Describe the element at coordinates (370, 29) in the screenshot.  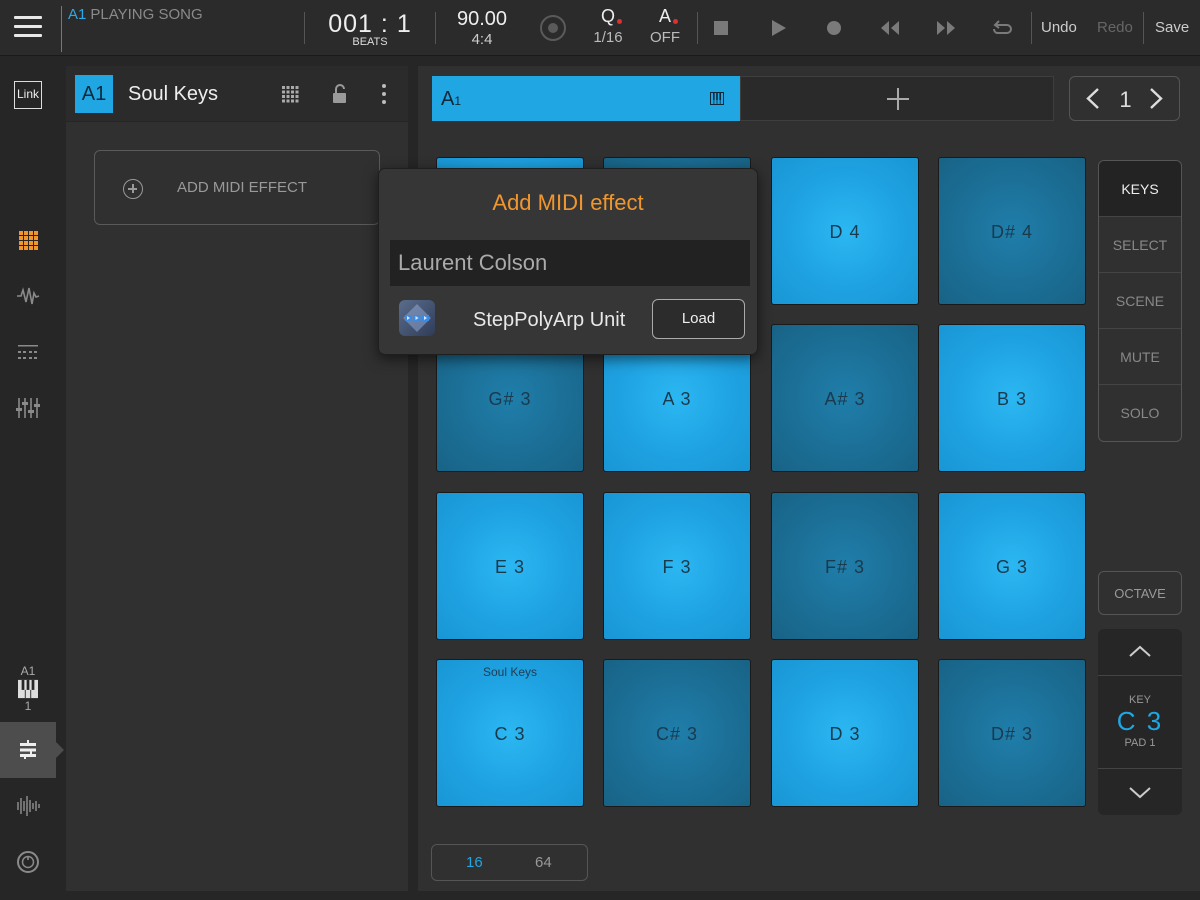
I see `position-display: 001 : 1 BEATS` at that location.